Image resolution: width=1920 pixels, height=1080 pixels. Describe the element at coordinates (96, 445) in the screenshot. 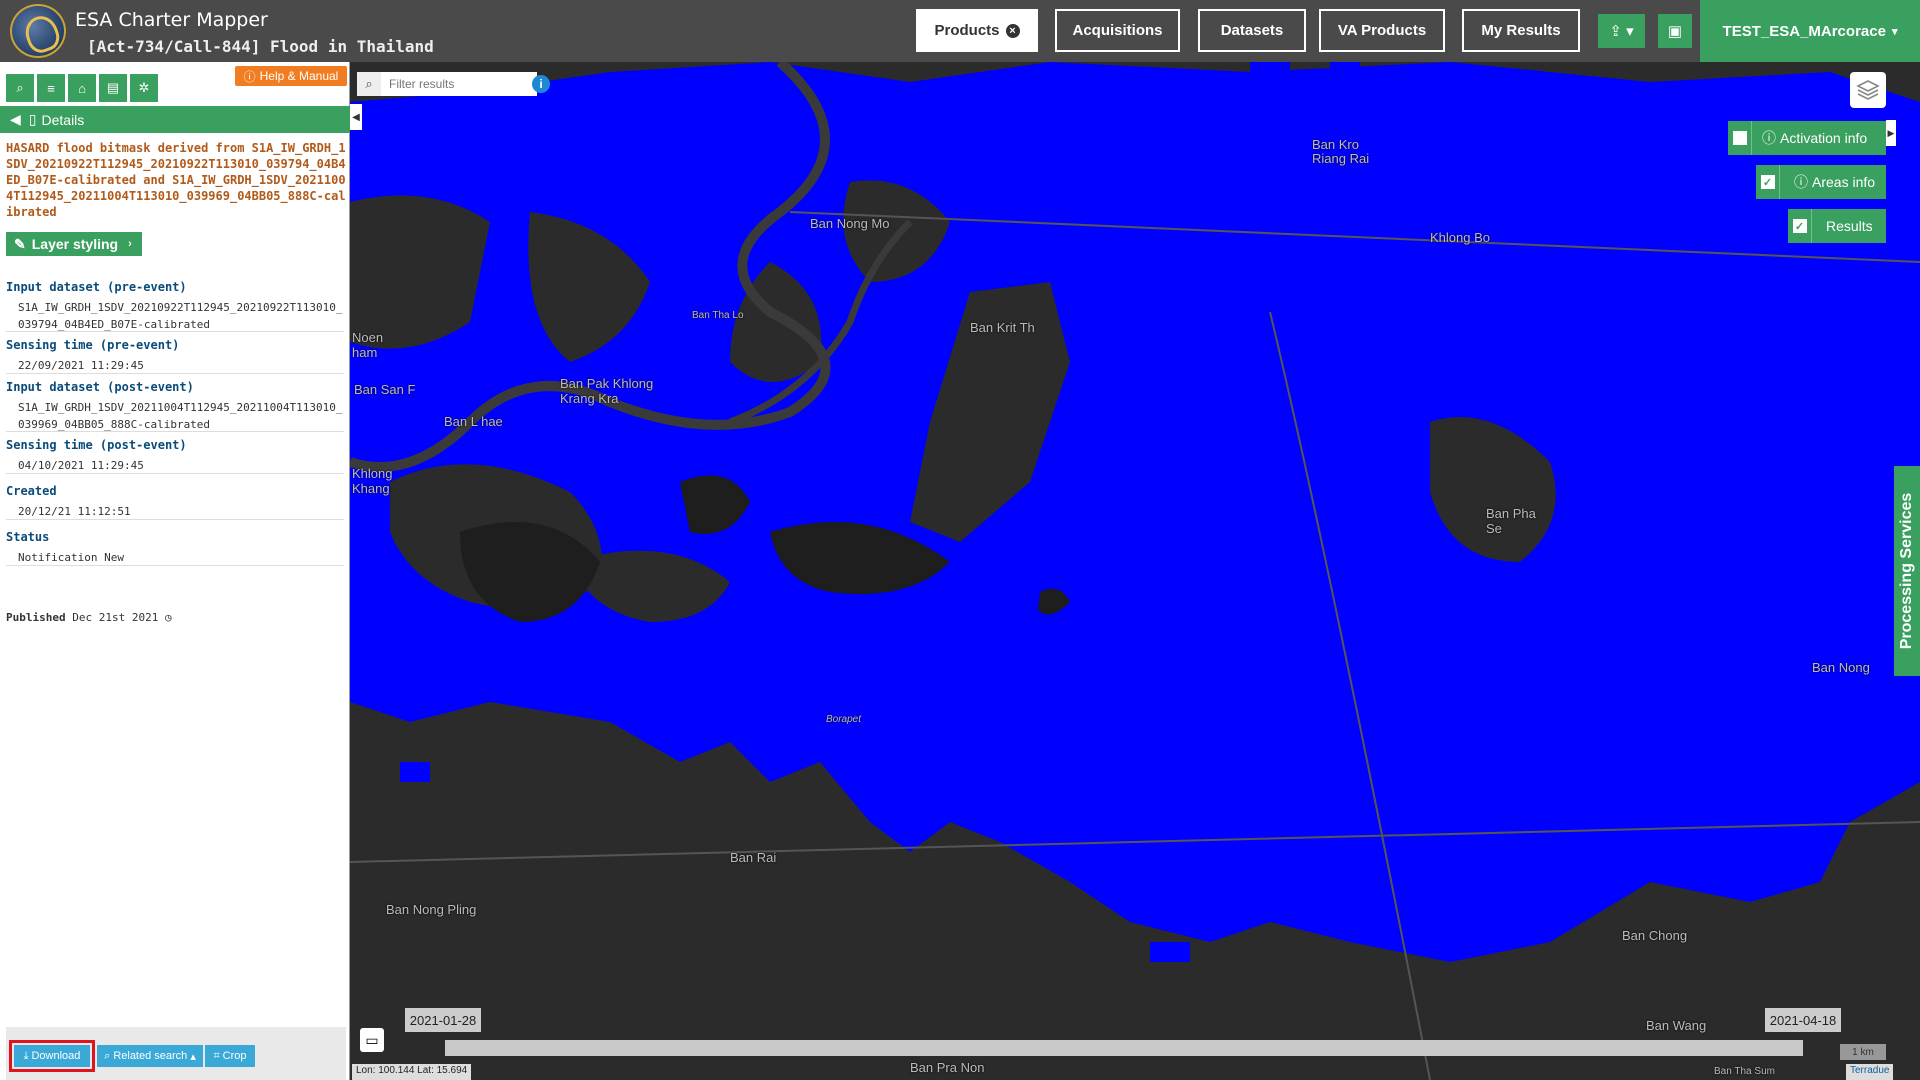

I see `field-label: Sensing time (post-event)` at that location.